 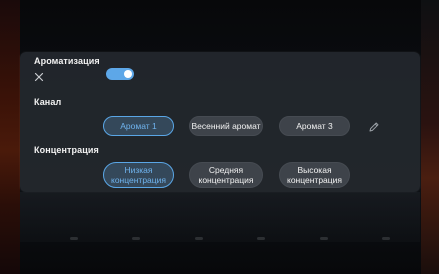 I want to click on channel-option-spring-aroma: Весенний аромат, so click(x=226, y=126).